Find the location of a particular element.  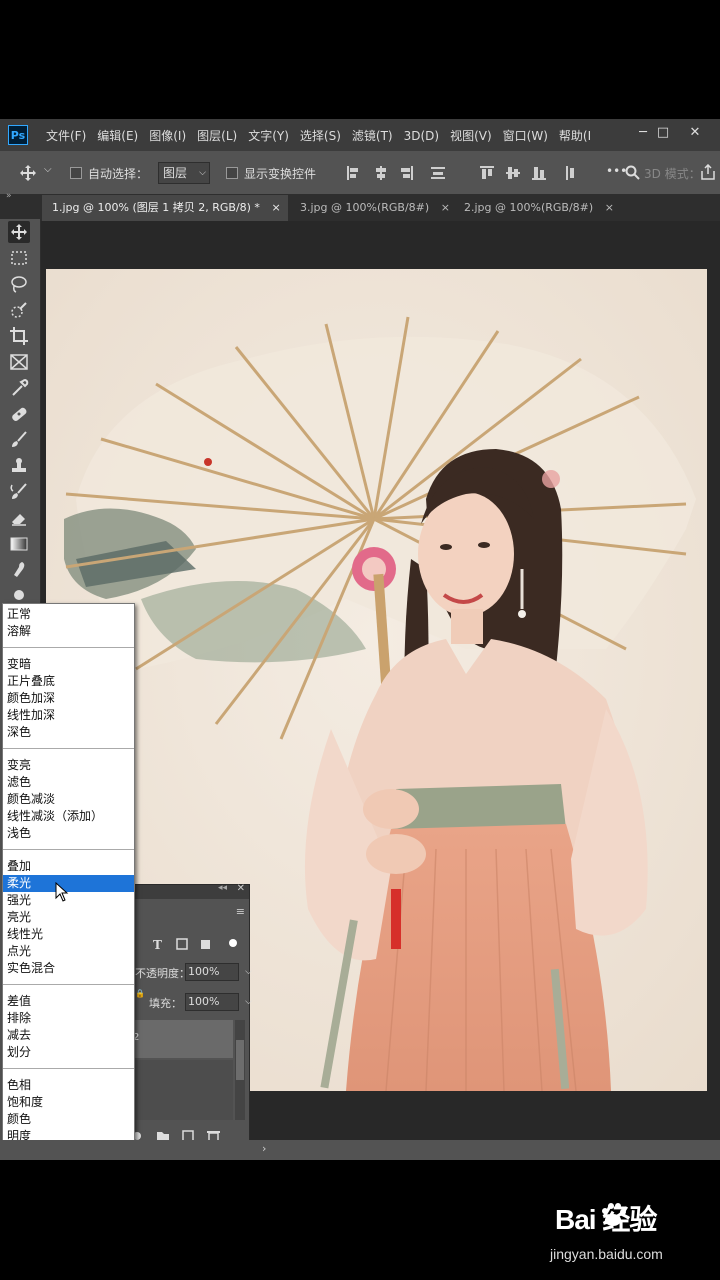

blend-mode-option: 线性减淡（添加） is located at coordinates (68, 816).